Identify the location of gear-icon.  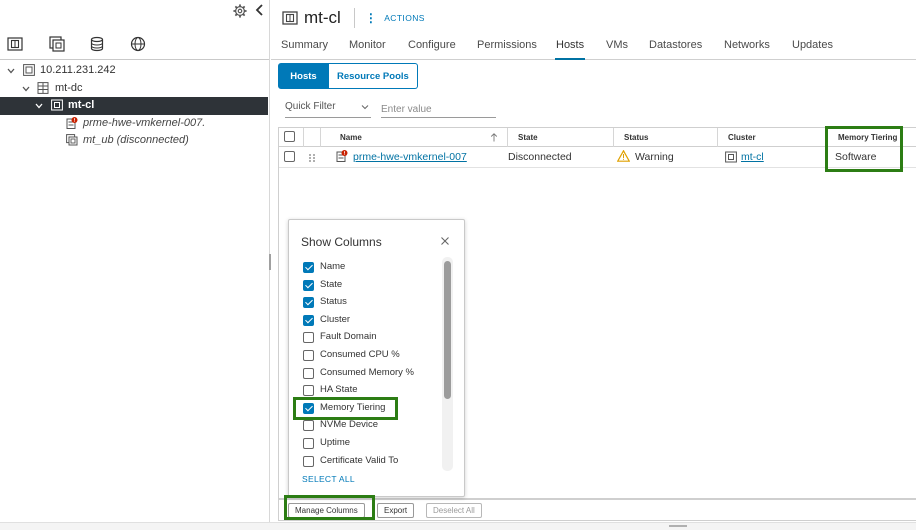
(240, 11).